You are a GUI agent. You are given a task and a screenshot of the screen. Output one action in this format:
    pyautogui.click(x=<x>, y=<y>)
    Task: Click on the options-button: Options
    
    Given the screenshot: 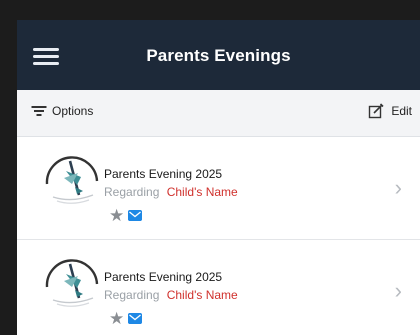 What is the action you would take?
    pyautogui.click(x=62, y=111)
    